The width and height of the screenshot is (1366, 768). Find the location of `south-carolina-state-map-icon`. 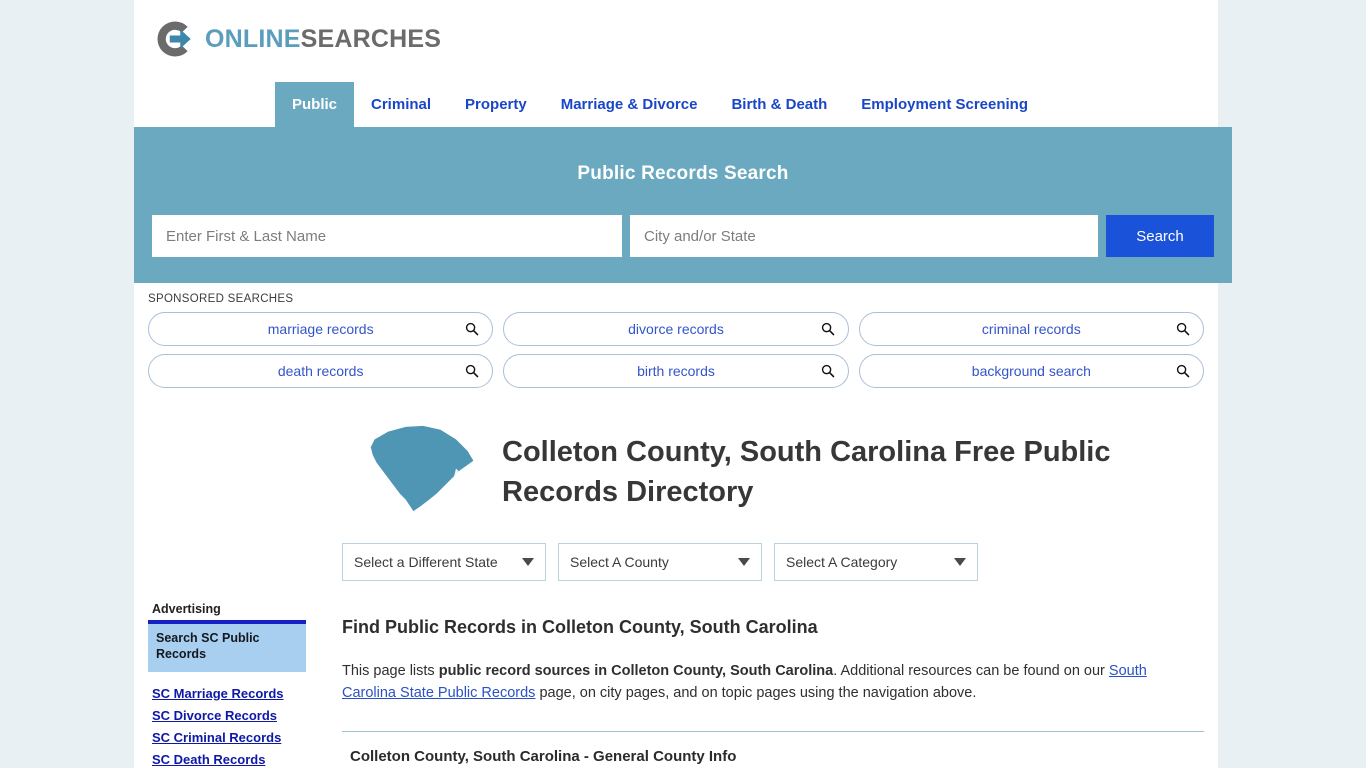

south-carolina-state-map-icon is located at coordinates (422, 468).